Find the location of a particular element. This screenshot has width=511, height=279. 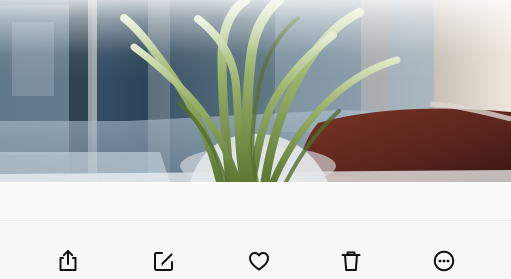

more-options-button is located at coordinates (444, 261).